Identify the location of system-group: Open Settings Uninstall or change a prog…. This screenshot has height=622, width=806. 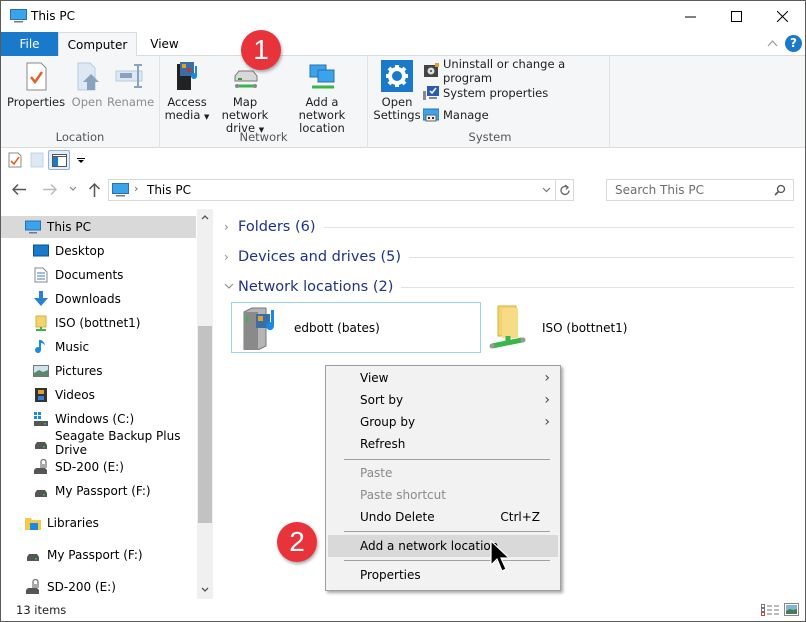
(490, 102).